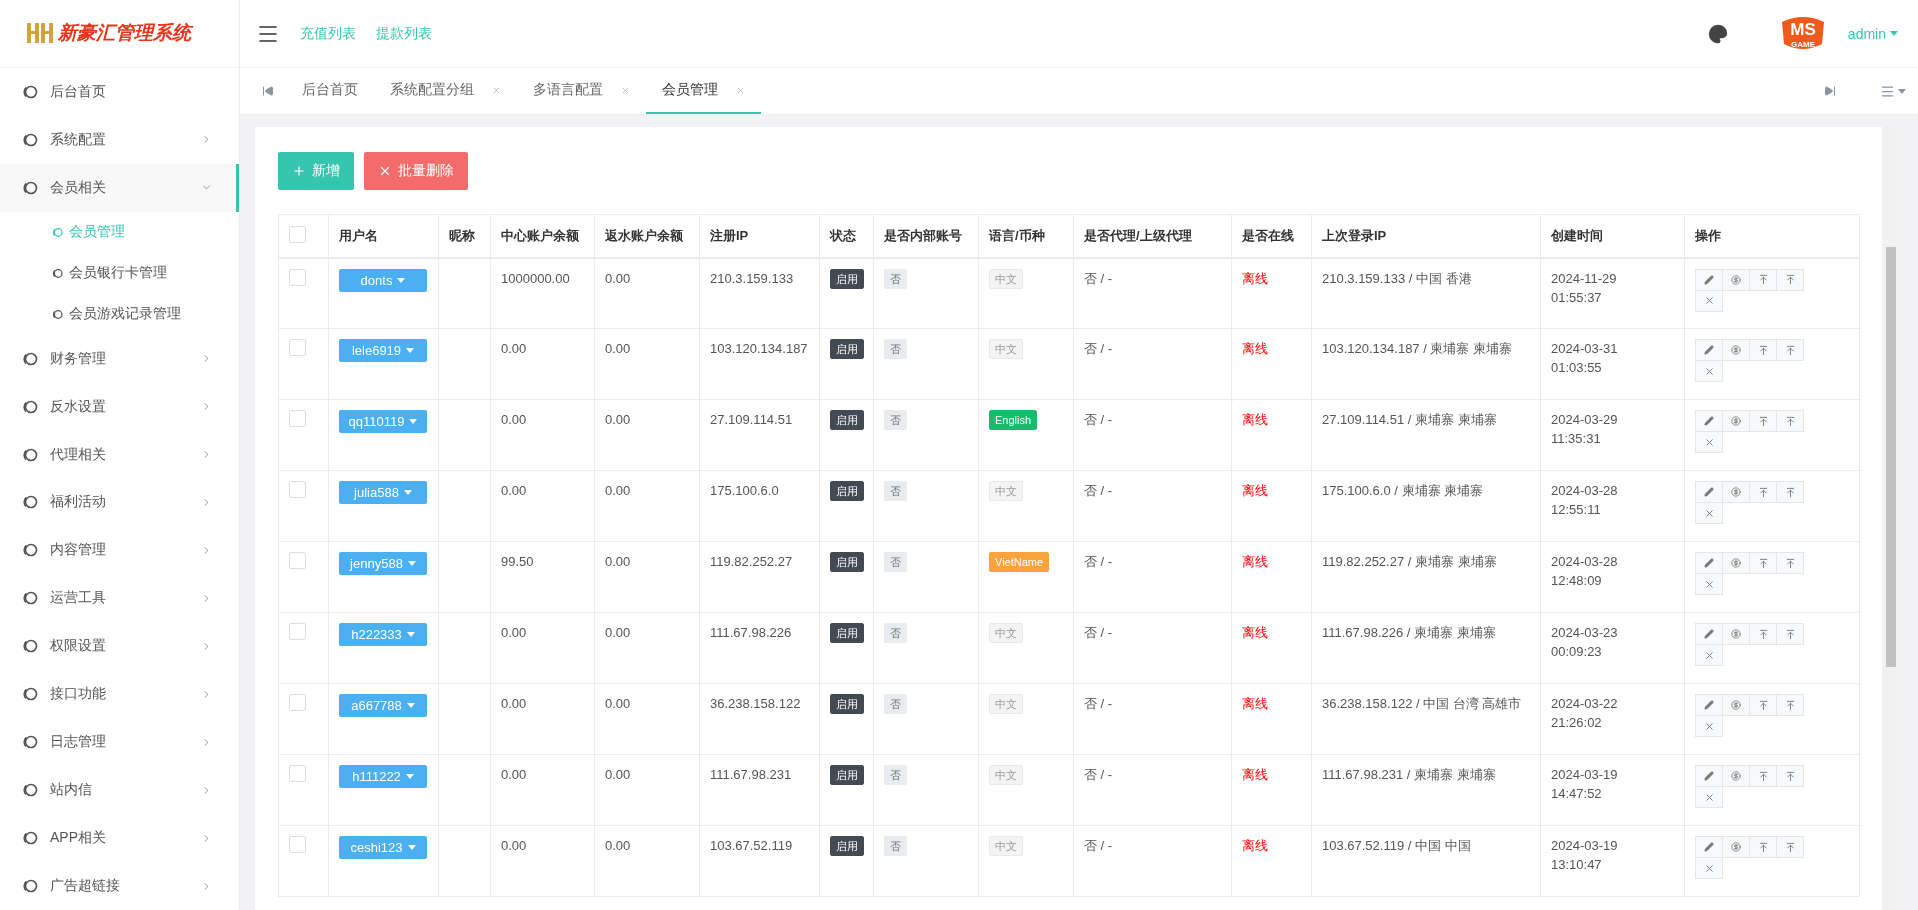  I want to click on column-header: 是否在线, so click(1268, 235).